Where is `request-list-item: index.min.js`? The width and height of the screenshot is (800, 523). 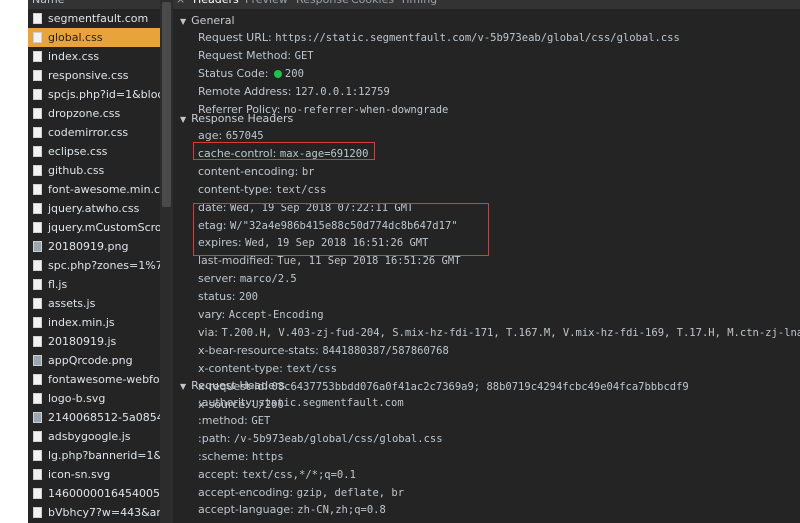
request-list-item: index.min.js is located at coordinates (94, 322).